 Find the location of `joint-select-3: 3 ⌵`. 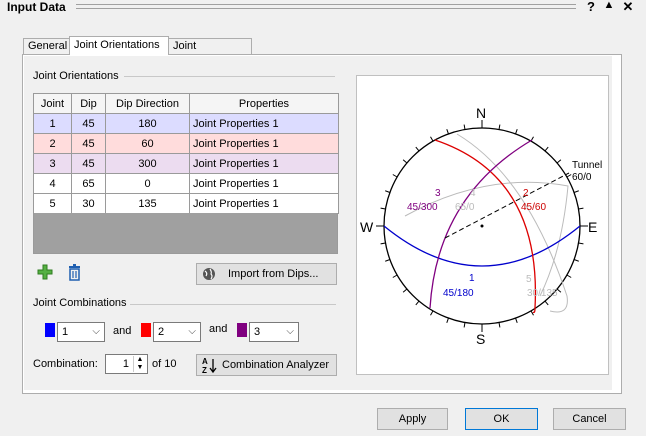

joint-select-3: 3 ⌵ is located at coordinates (274, 332).